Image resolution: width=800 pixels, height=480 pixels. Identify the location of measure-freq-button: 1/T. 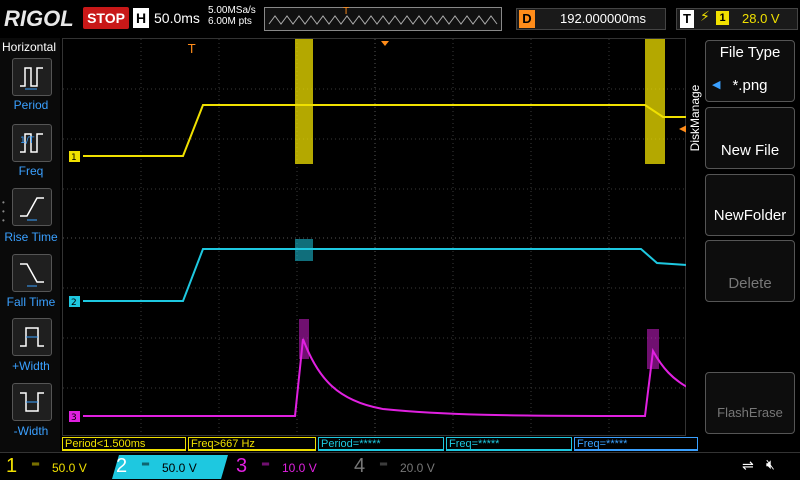
(32, 143).